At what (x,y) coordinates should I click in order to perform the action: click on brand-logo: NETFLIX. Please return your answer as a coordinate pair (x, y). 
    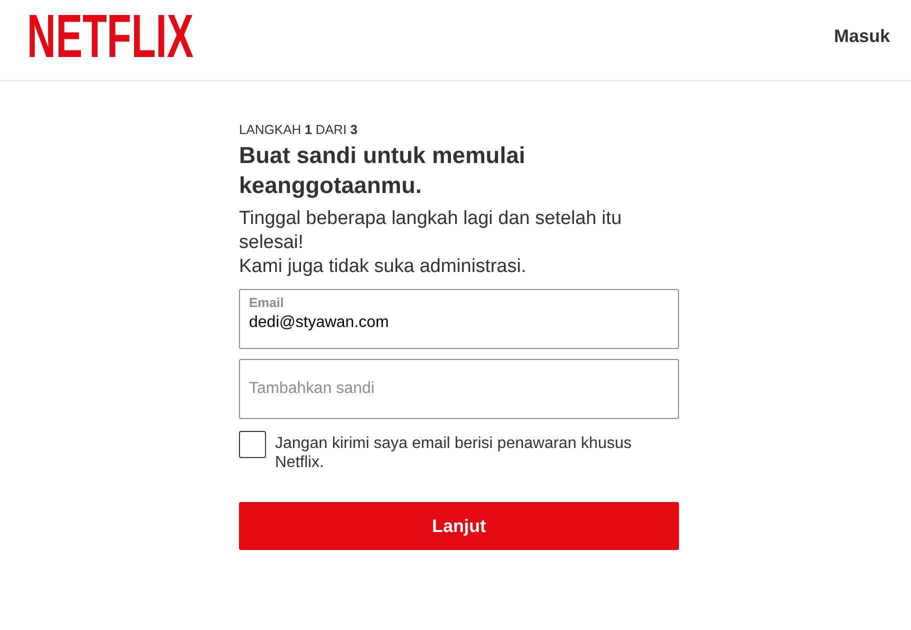
    Looking at the image, I should click on (110, 36).